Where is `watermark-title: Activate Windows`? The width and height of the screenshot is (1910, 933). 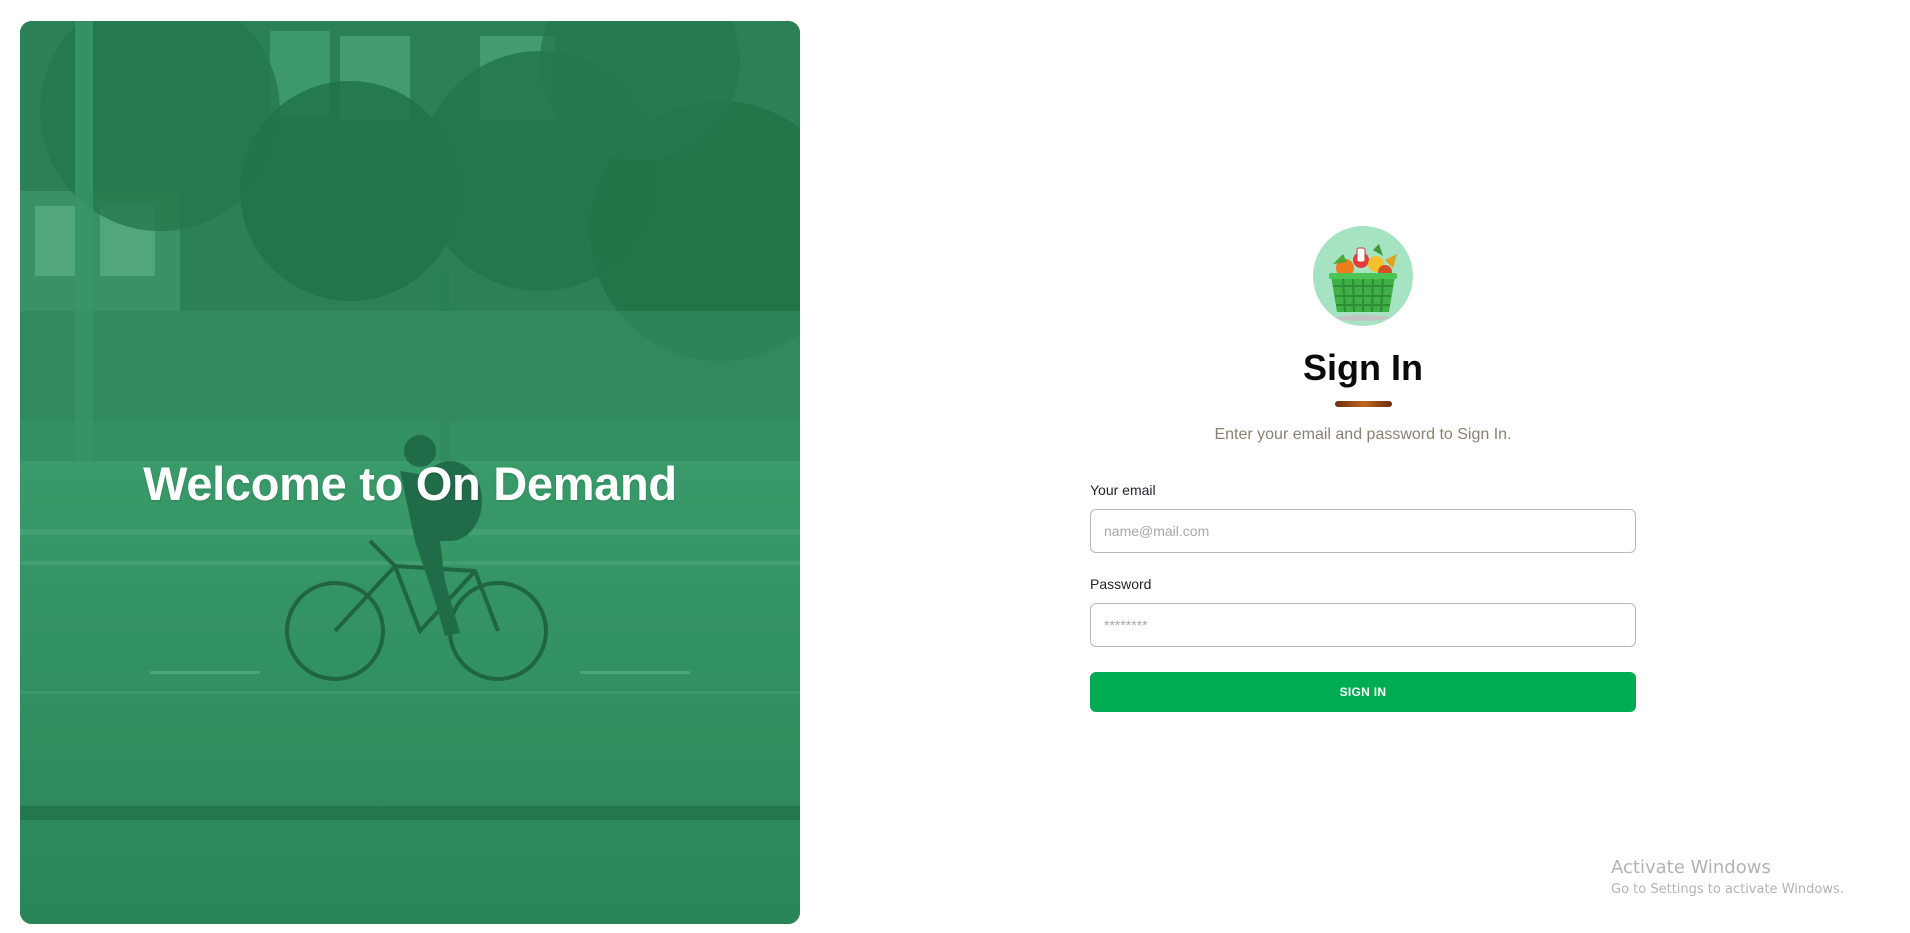 watermark-title: Activate Windows is located at coordinates (1691, 867).